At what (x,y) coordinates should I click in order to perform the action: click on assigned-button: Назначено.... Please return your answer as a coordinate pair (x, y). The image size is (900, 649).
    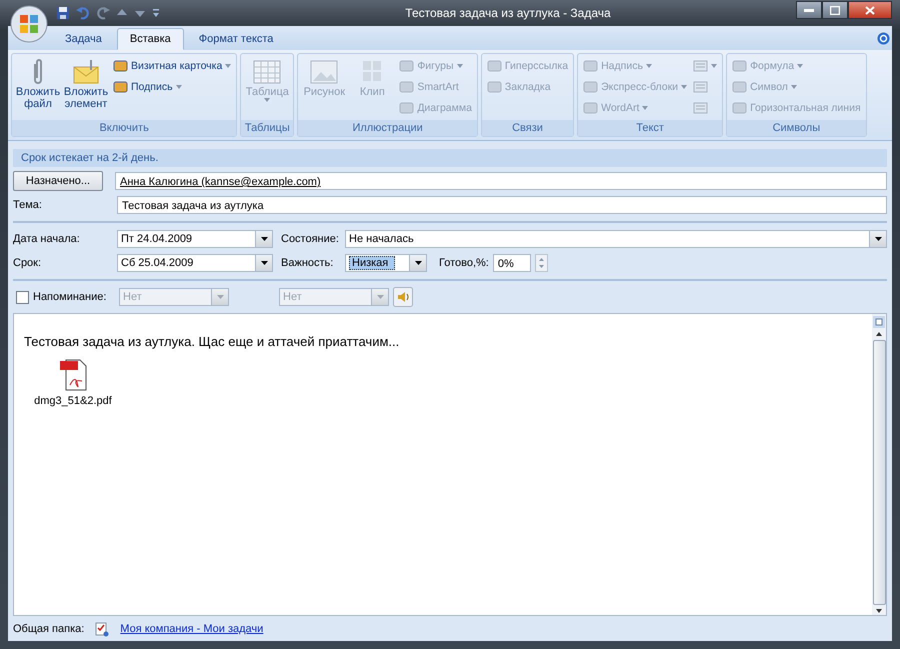
    Looking at the image, I should click on (58, 181).